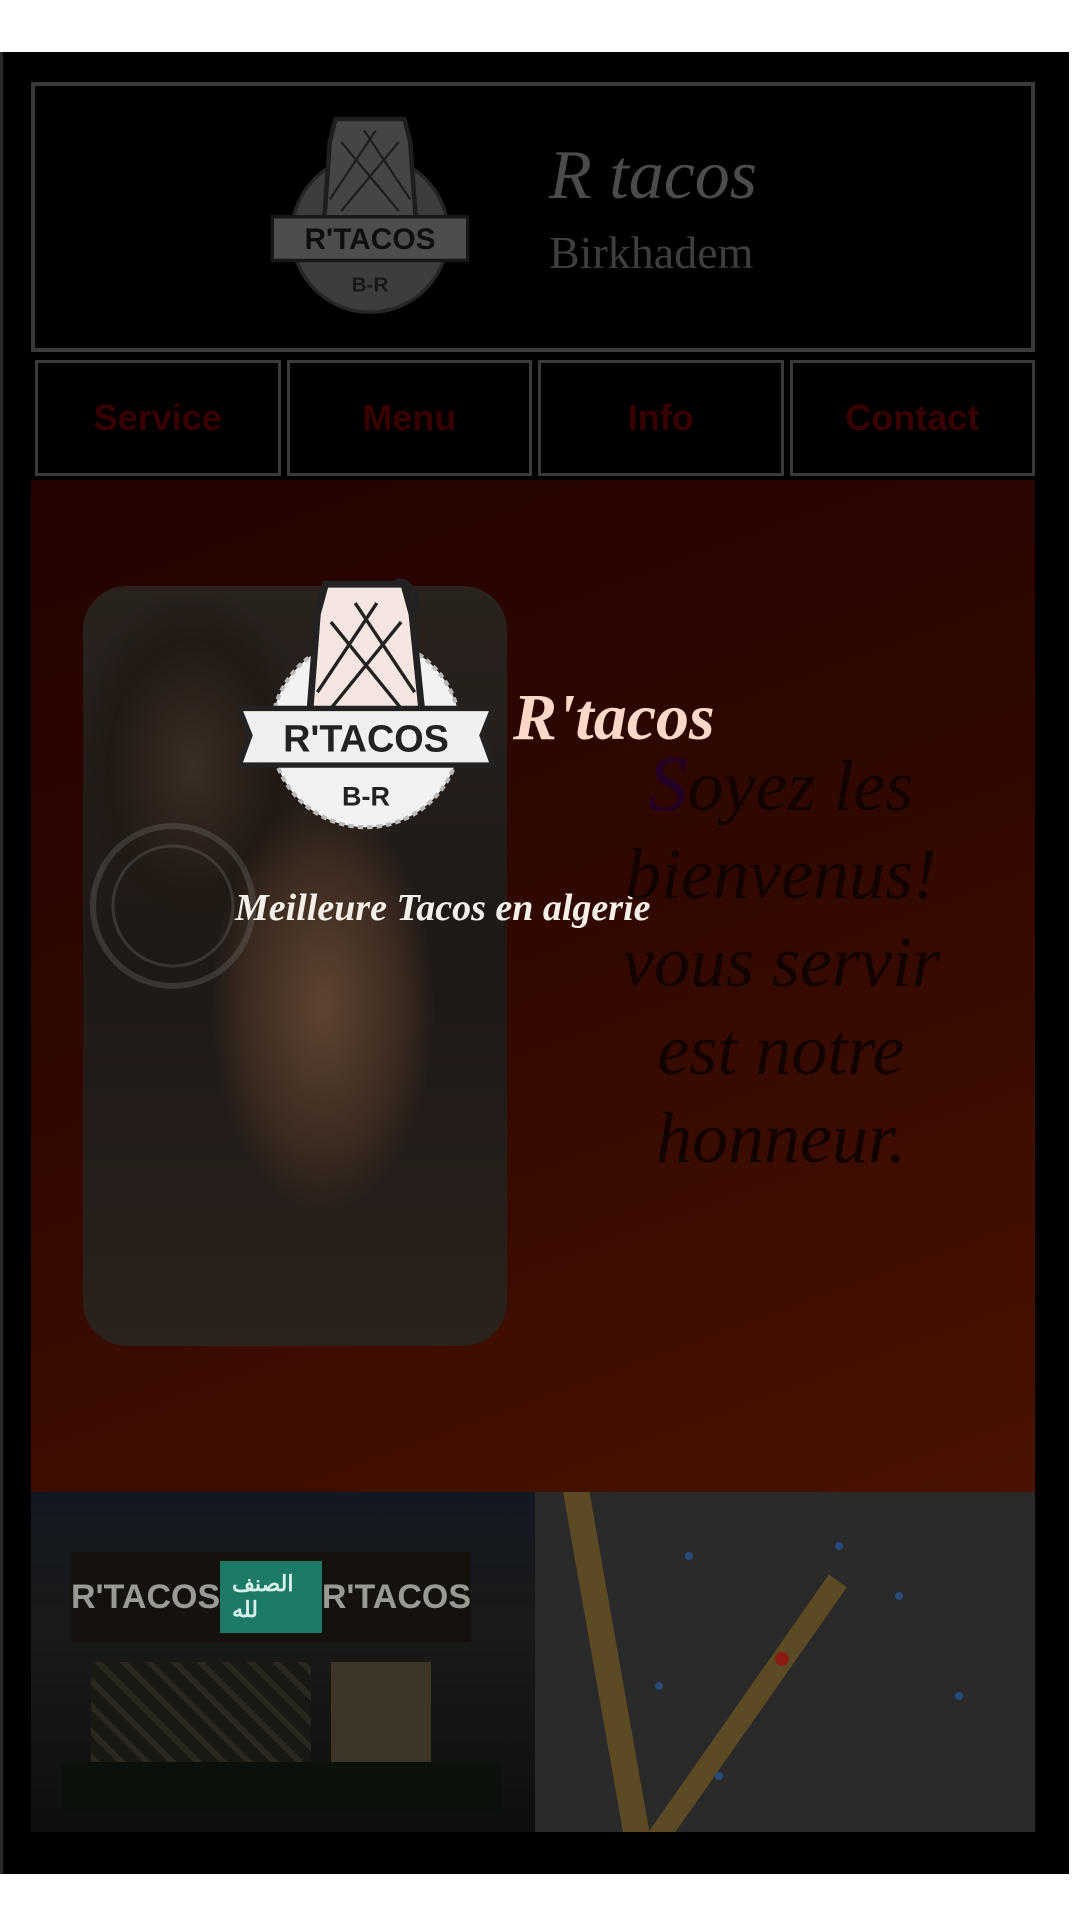  What do you see at coordinates (651, 252) in the screenshot?
I see `brand-subtitle: Birkhadem` at bounding box center [651, 252].